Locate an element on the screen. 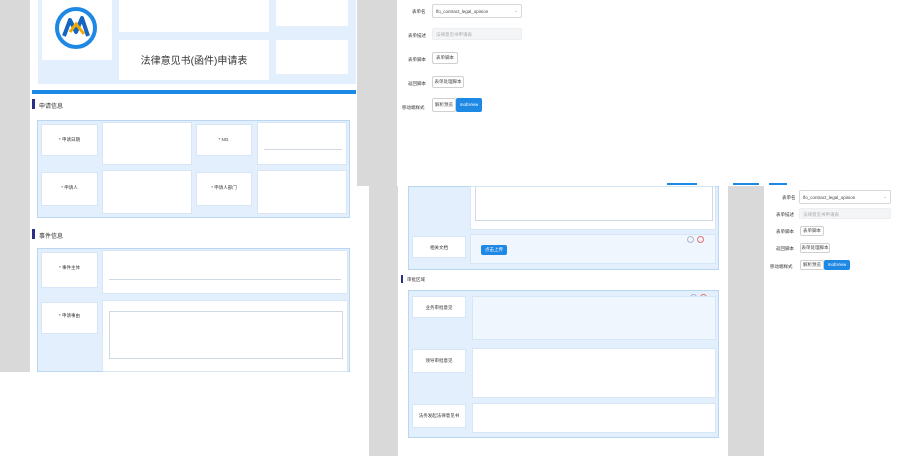 The image size is (909, 456). table-name-select-2: lfo_contract_legal_opinion ⌄ is located at coordinates (845, 197).